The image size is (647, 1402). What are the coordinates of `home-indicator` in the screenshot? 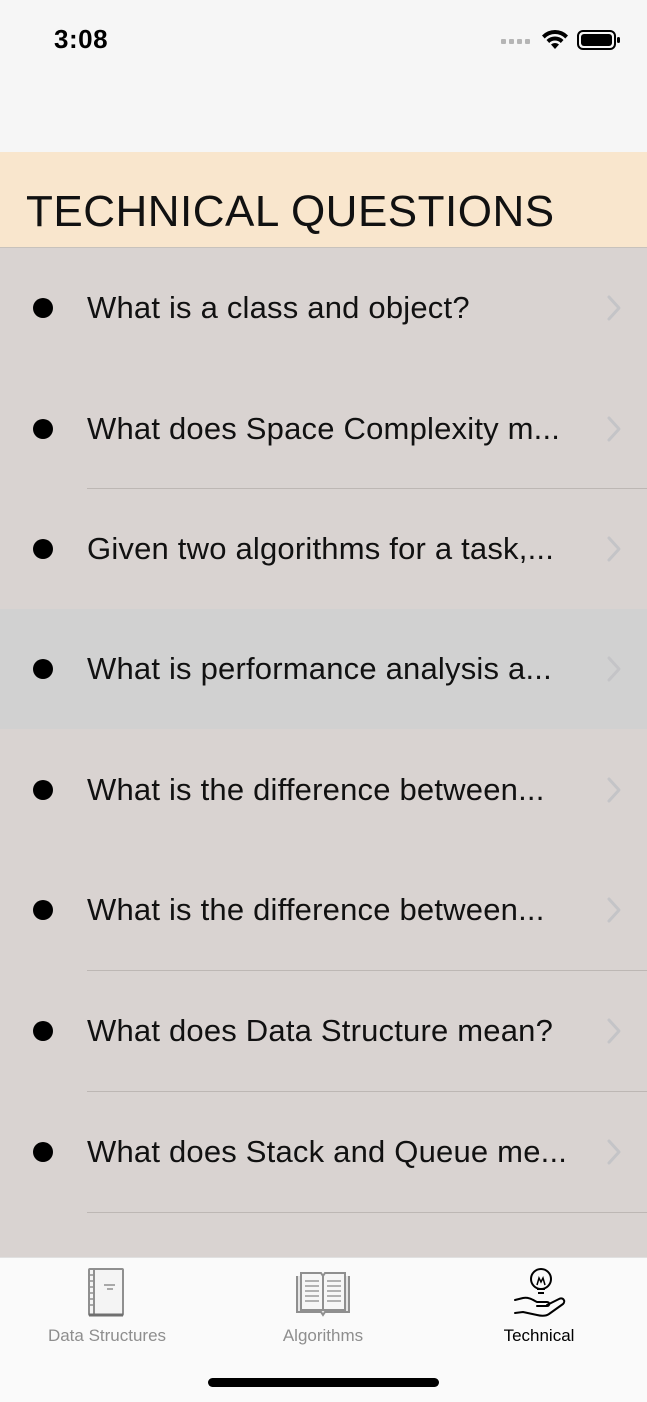 It's located at (323, 1382).